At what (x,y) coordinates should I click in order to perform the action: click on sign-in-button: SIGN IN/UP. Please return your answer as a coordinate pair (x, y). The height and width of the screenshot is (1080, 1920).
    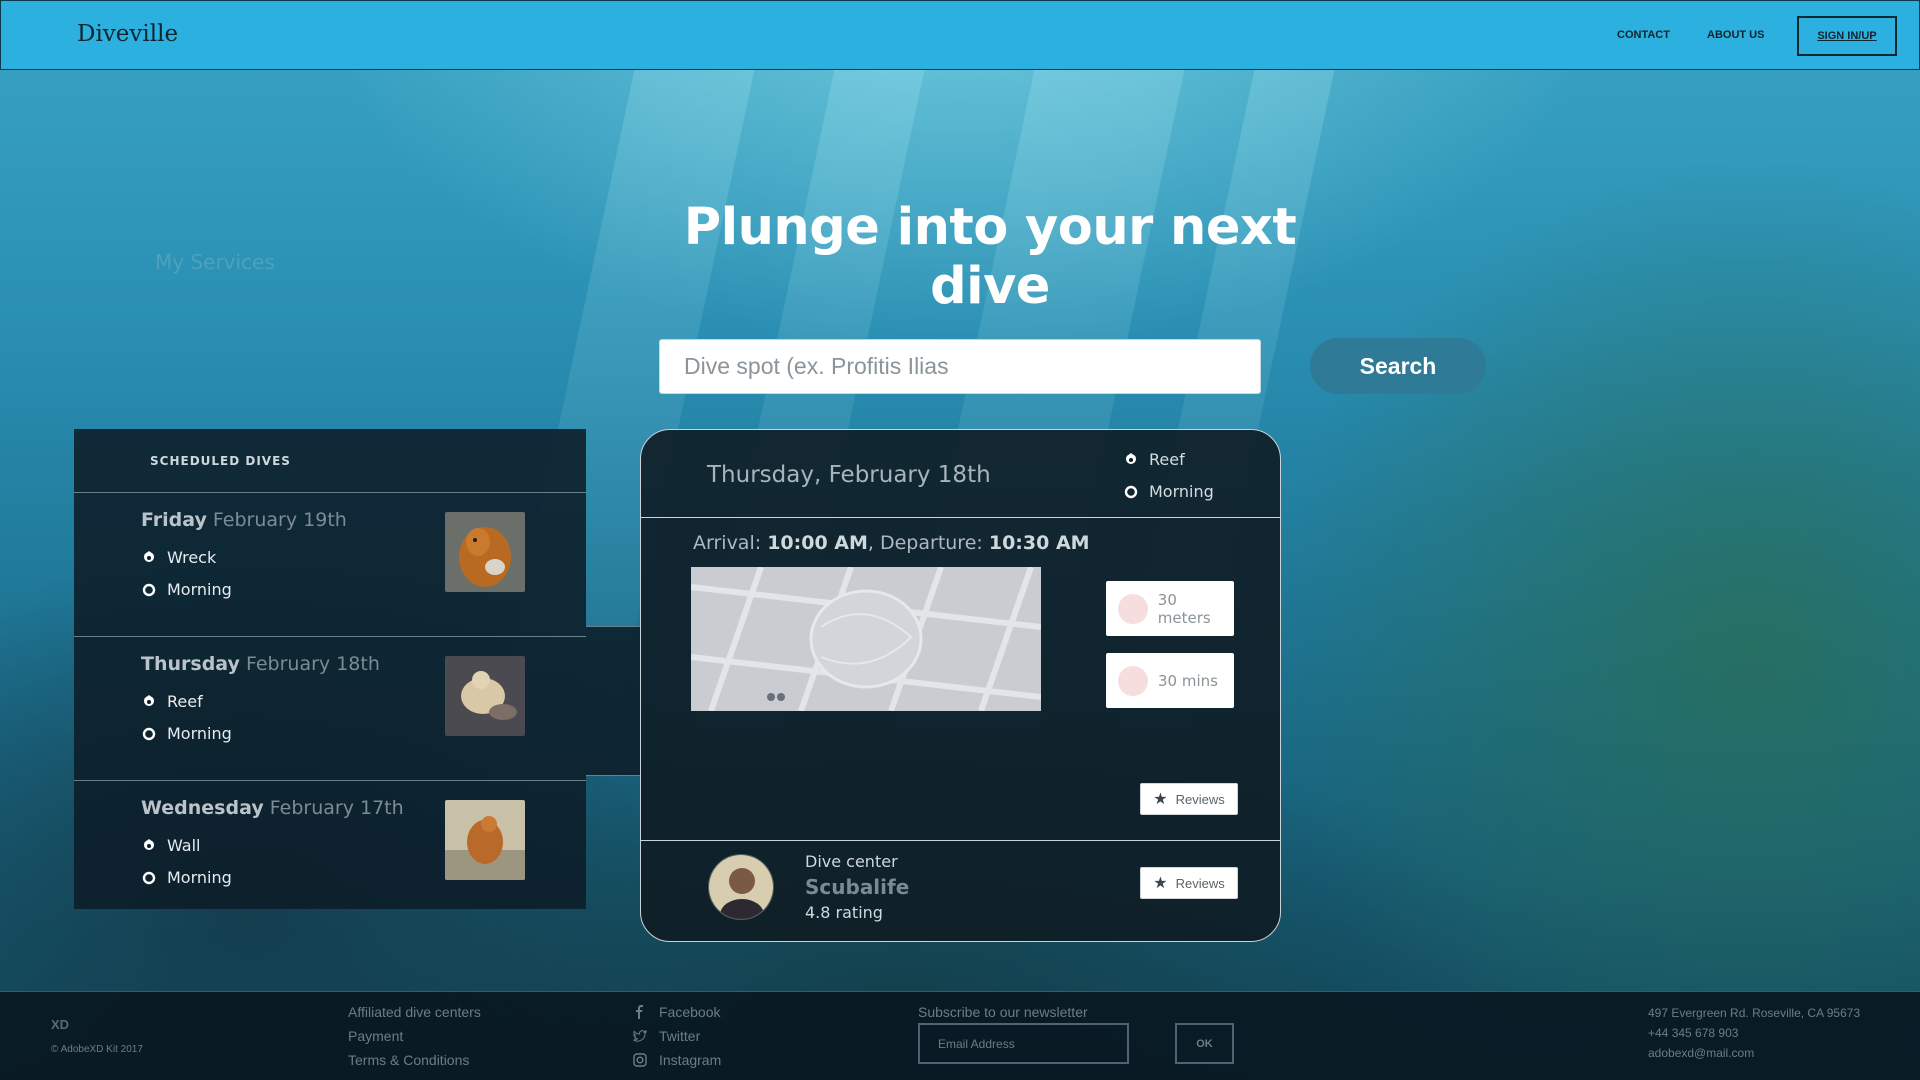
    Looking at the image, I should click on (1847, 36).